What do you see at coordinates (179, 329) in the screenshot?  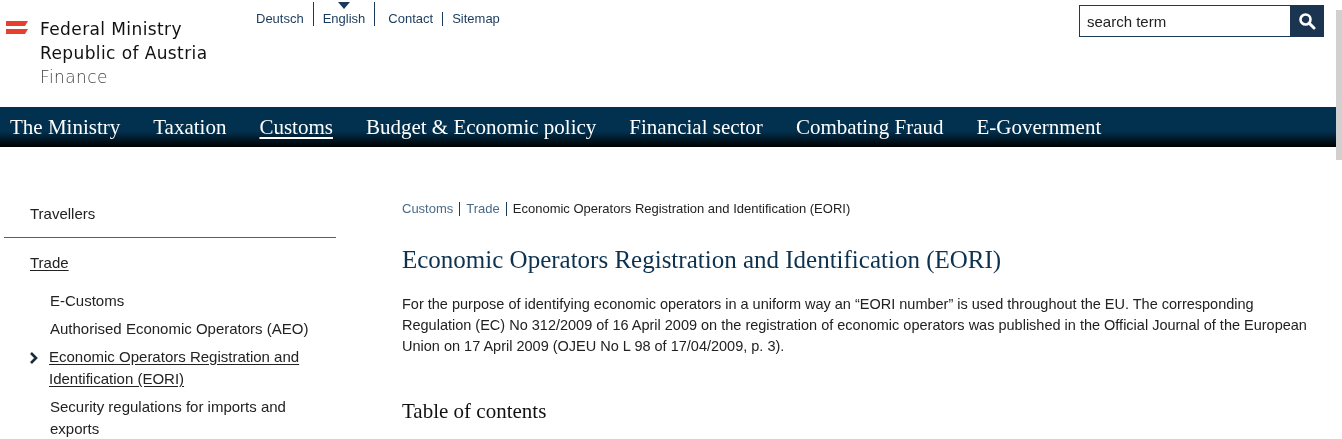 I see `sidebar-sublink: Authorised Economic Operators (AEO)` at bounding box center [179, 329].